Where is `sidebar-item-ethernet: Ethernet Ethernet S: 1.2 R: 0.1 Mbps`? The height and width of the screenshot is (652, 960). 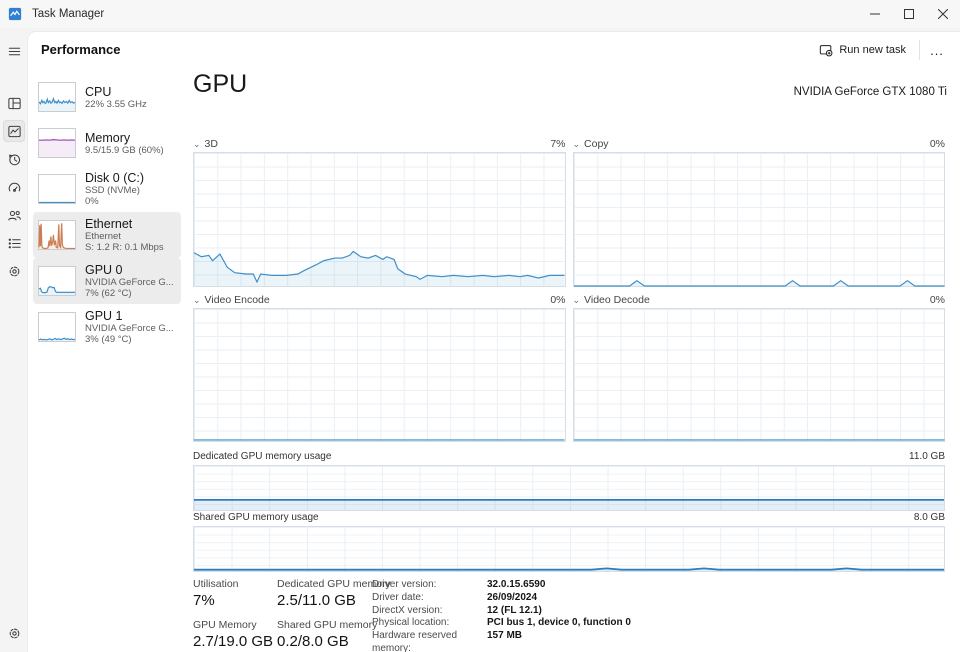 sidebar-item-ethernet: Ethernet Ethernet S: 1.2 R: 0.1 Mbps is located at coordinates (107, 235).